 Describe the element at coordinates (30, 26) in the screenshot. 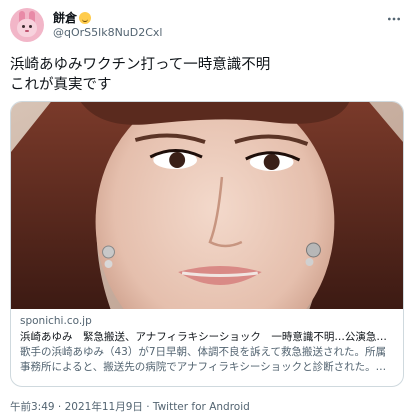

I see `avatar-eye-right` at that location.